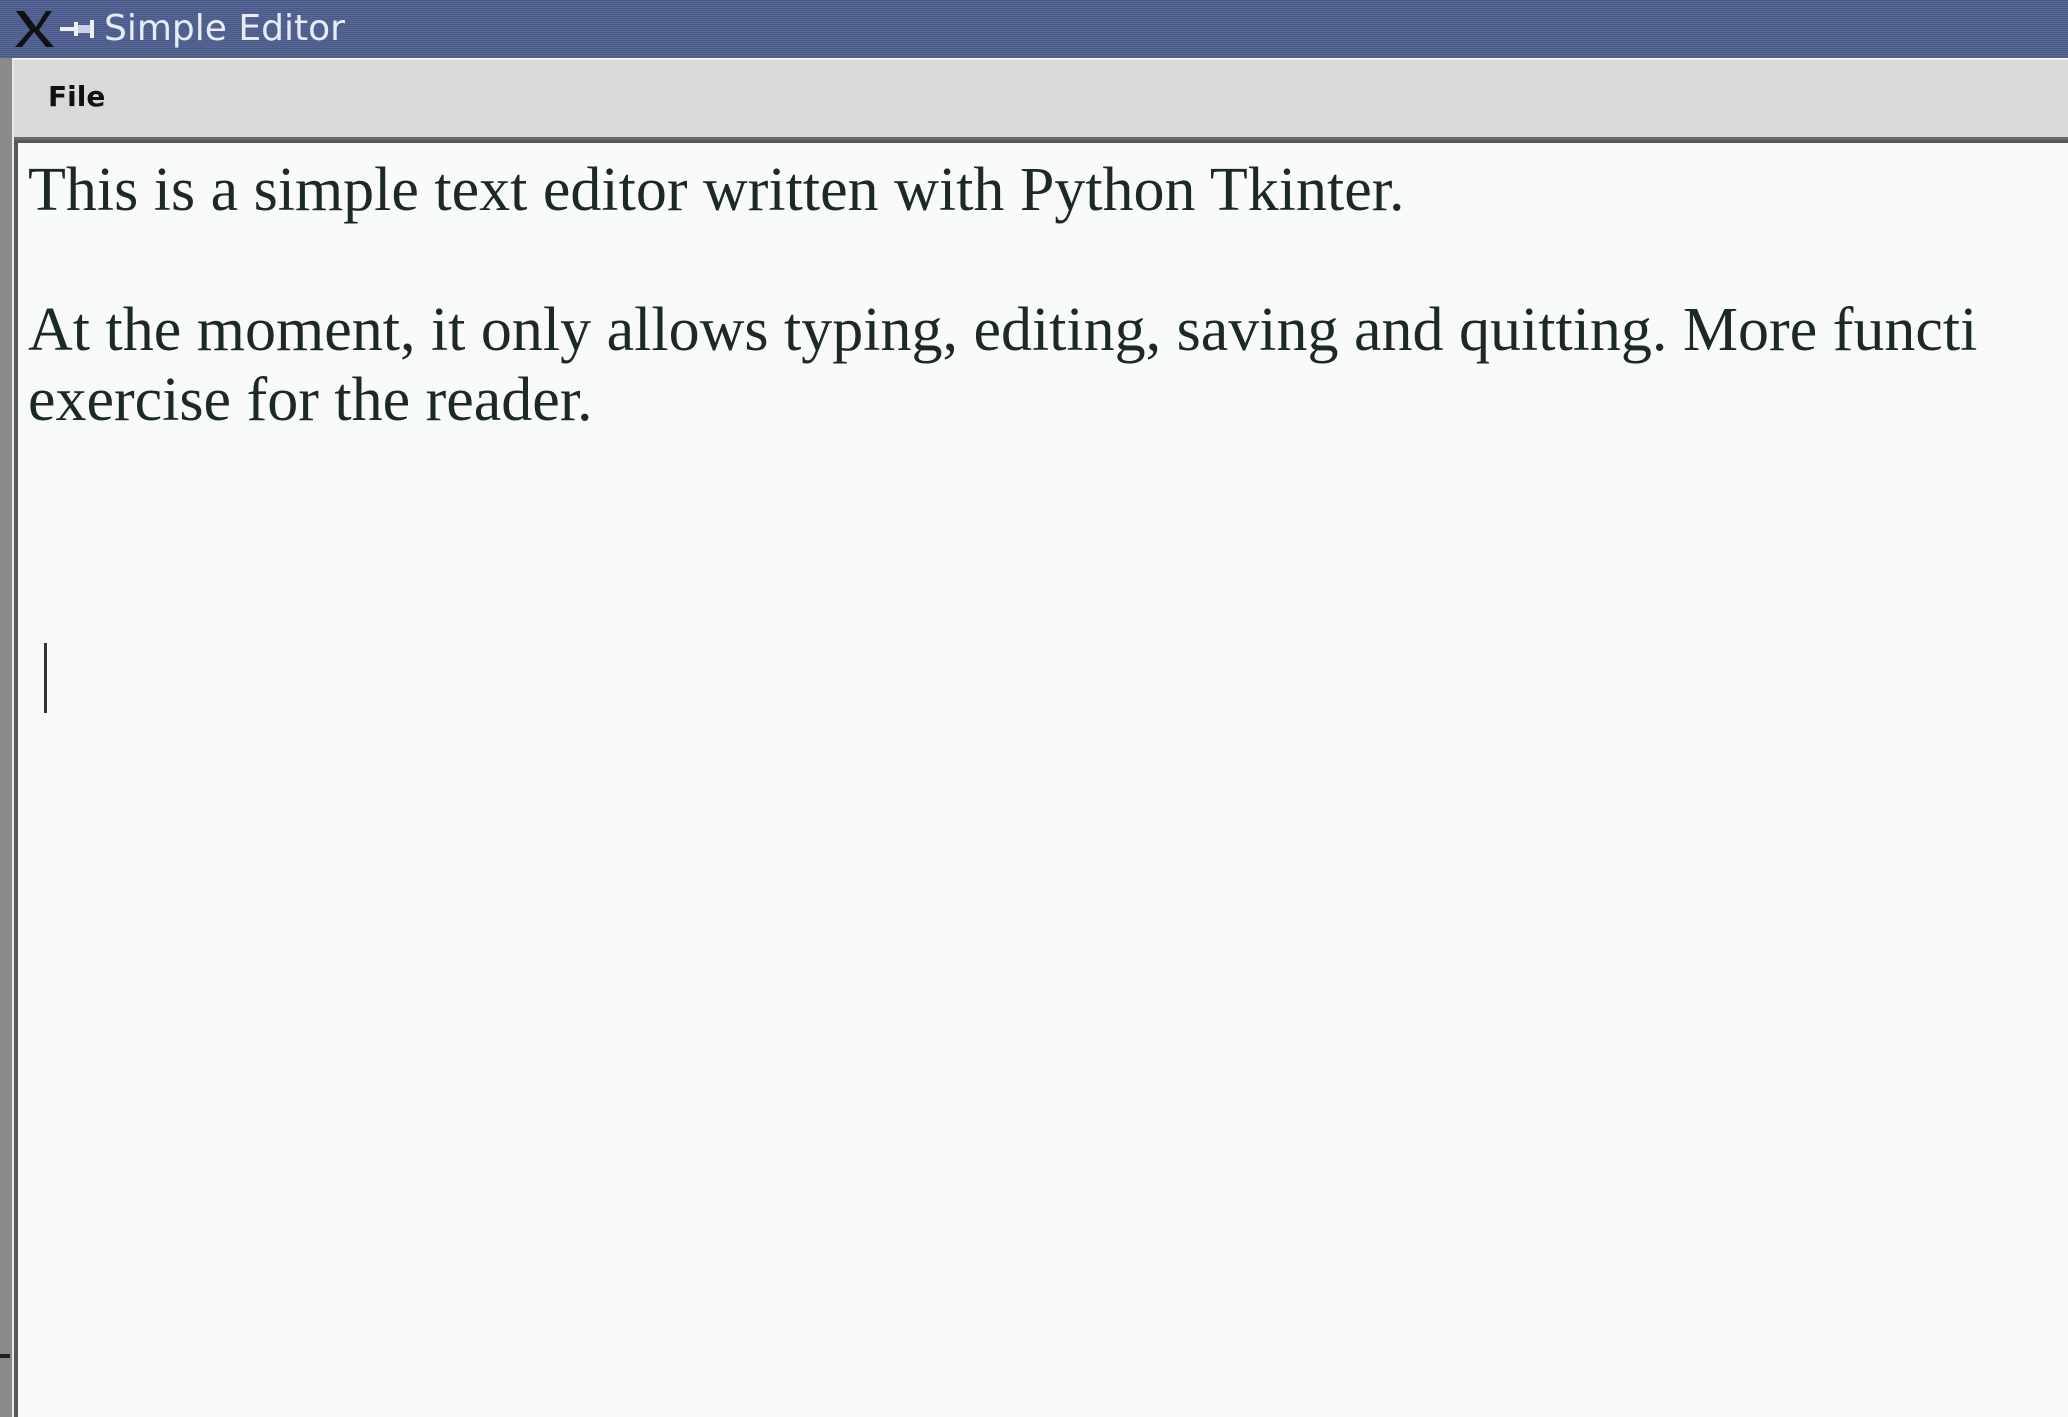 This screenshot has width=2068, height=1417. I want to click on x-icon, so click(34, 29).